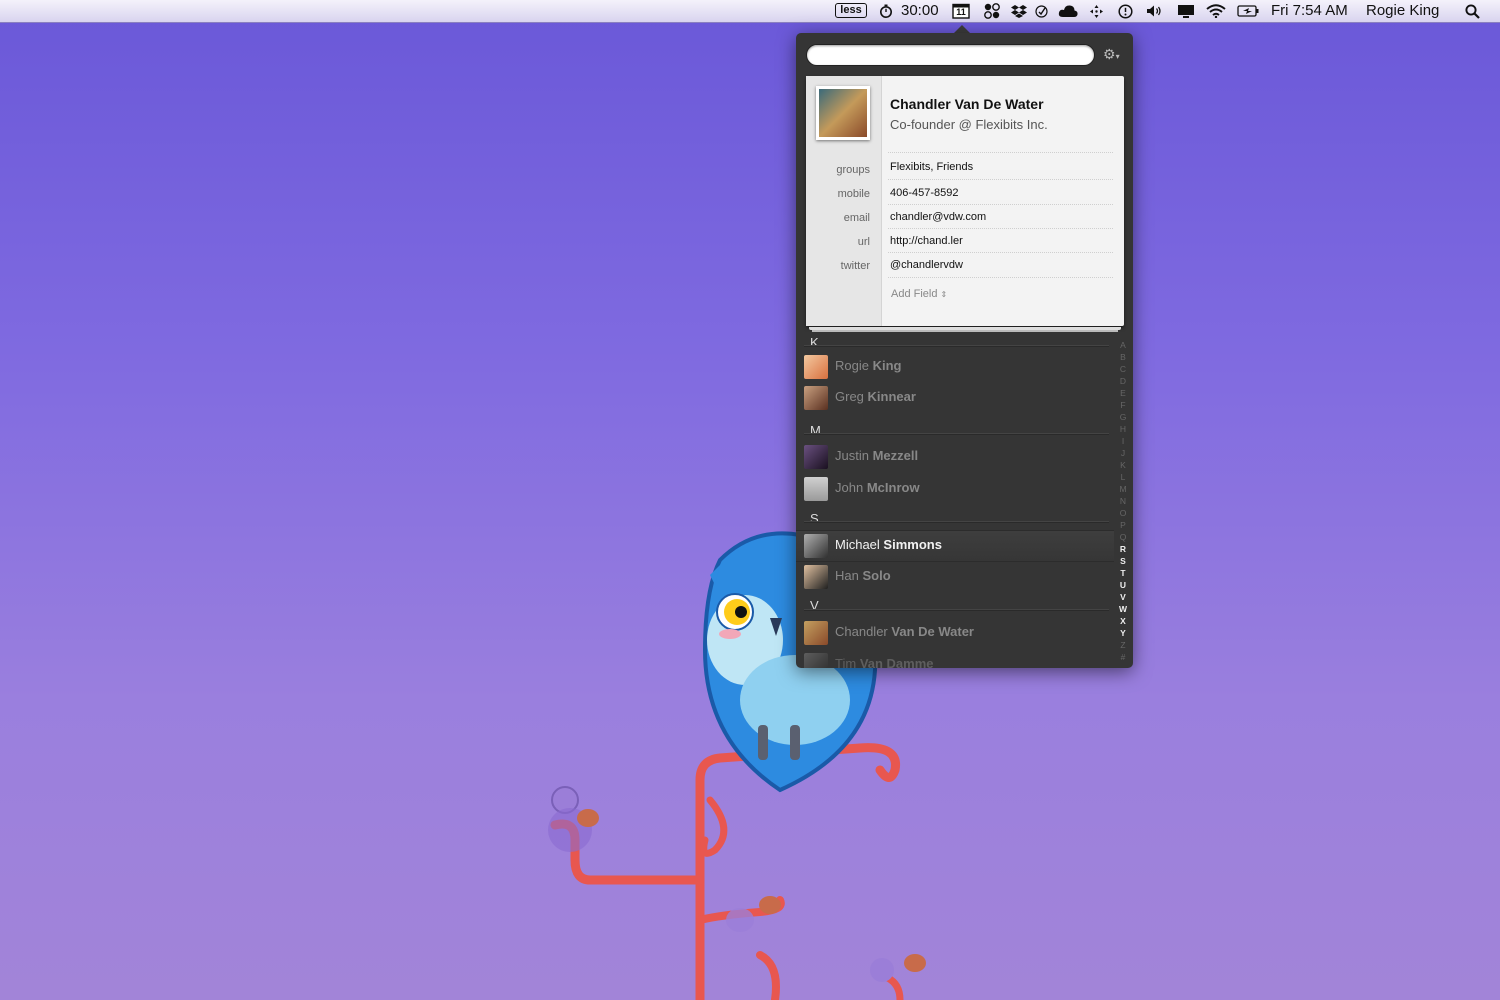  What do you see at coordinates (851, 10) in the screenshot?
I see `less-app-badge: less` at bounding box center [851, 10].